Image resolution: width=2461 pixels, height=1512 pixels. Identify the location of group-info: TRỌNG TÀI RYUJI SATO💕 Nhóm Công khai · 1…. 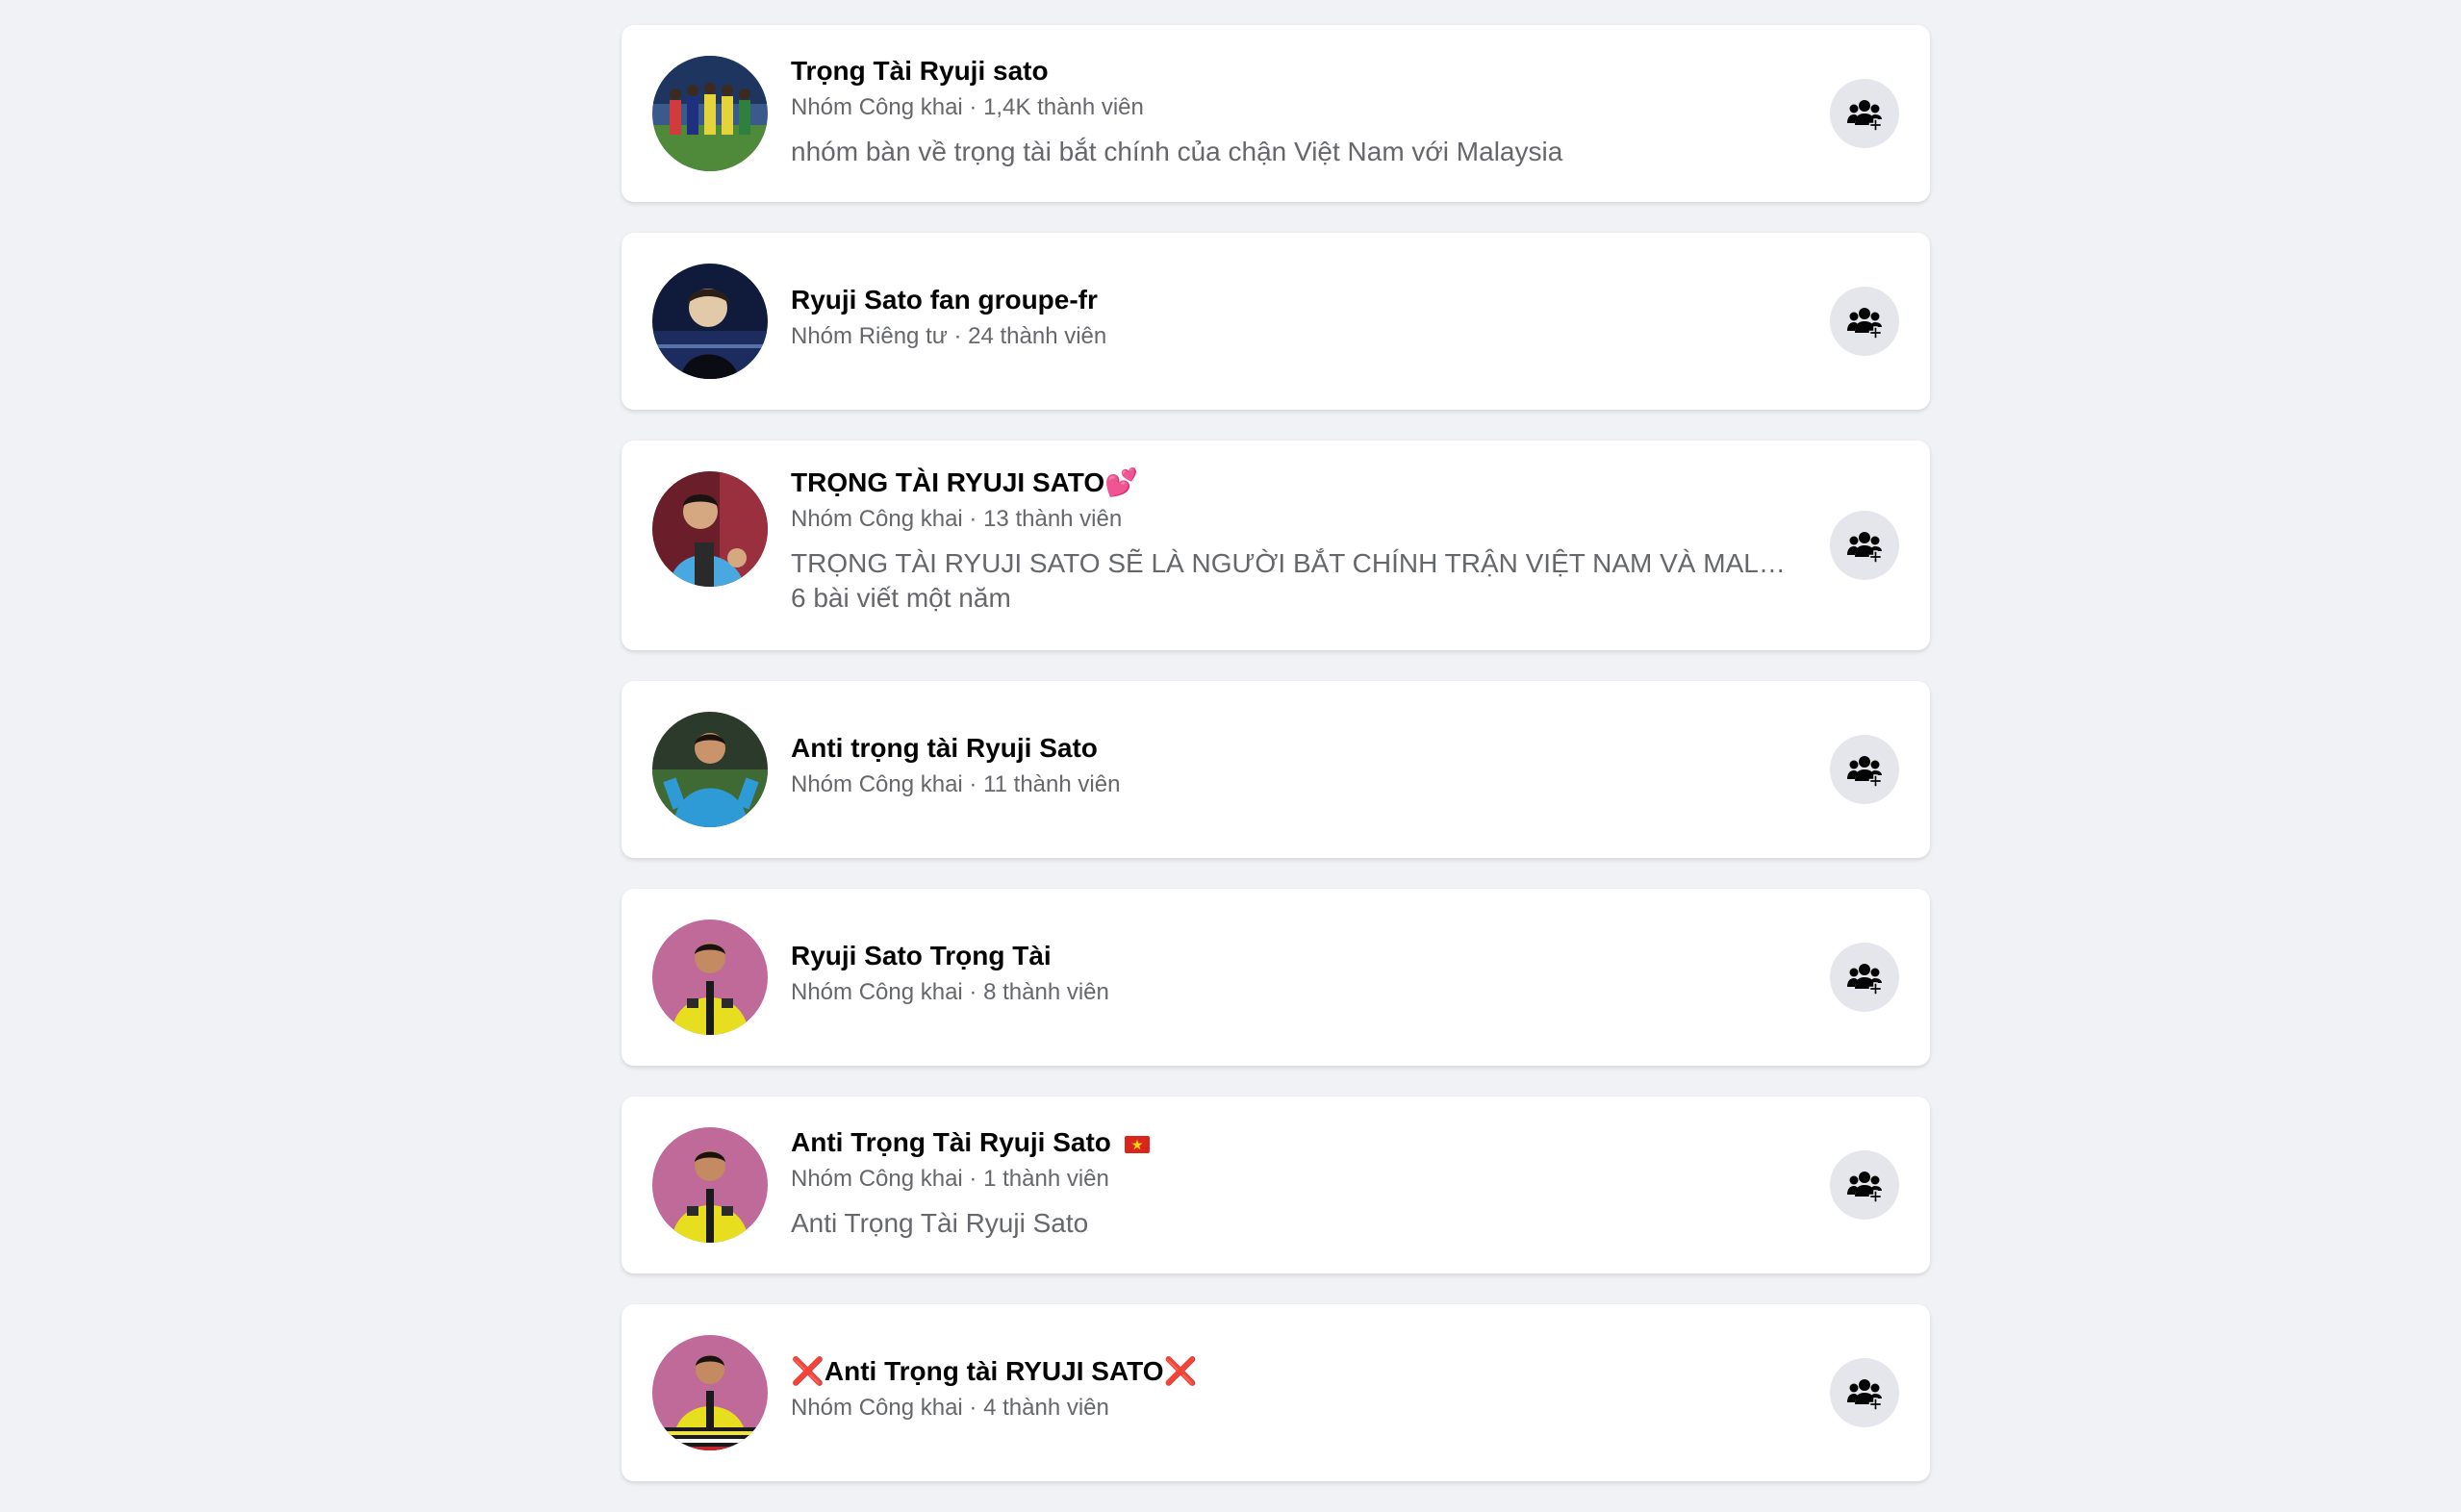
(1289, 541).